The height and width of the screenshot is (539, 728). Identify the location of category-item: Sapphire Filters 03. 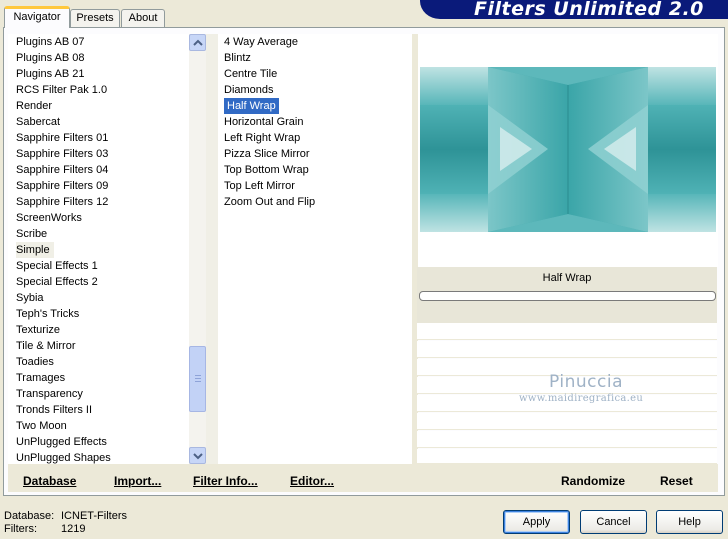
(102, 154).